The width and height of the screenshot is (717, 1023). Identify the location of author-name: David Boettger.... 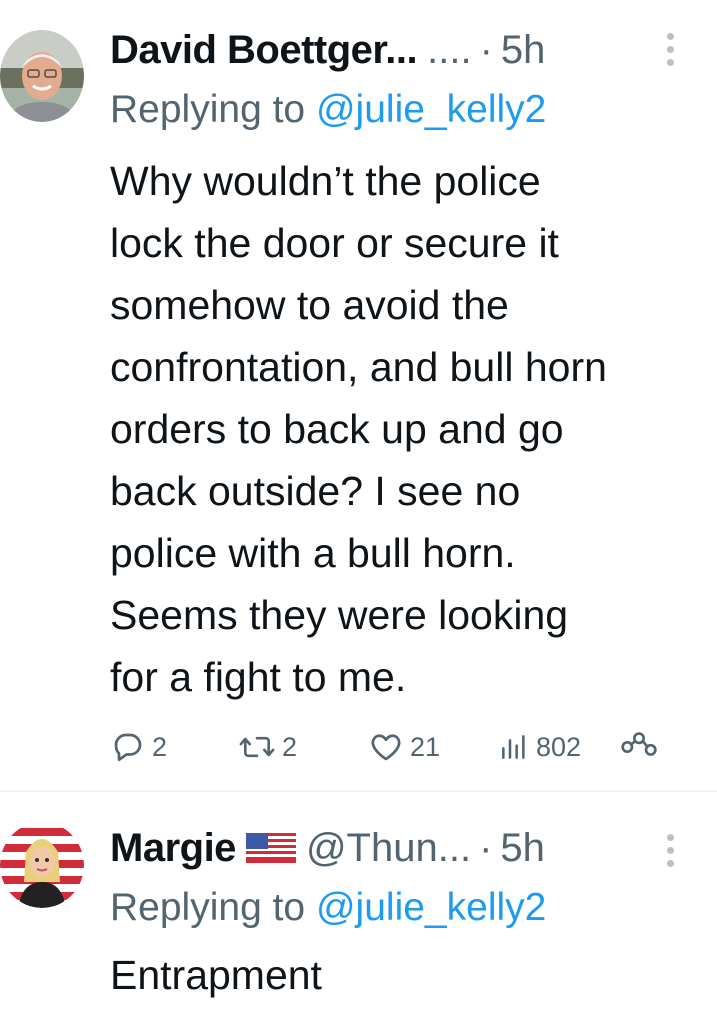
(264, 50).